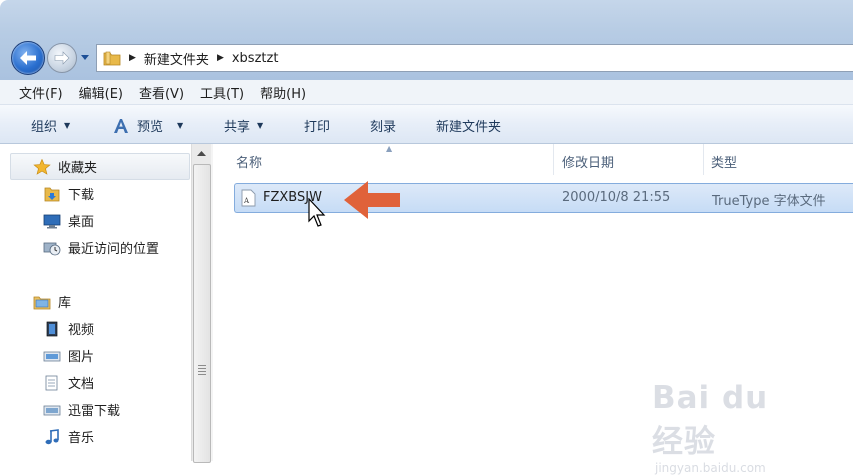  What do you see at coordinates (81, 438) in the screenshot?
I see `nav-item-label: 音乐` at bounding box center [81, 438].